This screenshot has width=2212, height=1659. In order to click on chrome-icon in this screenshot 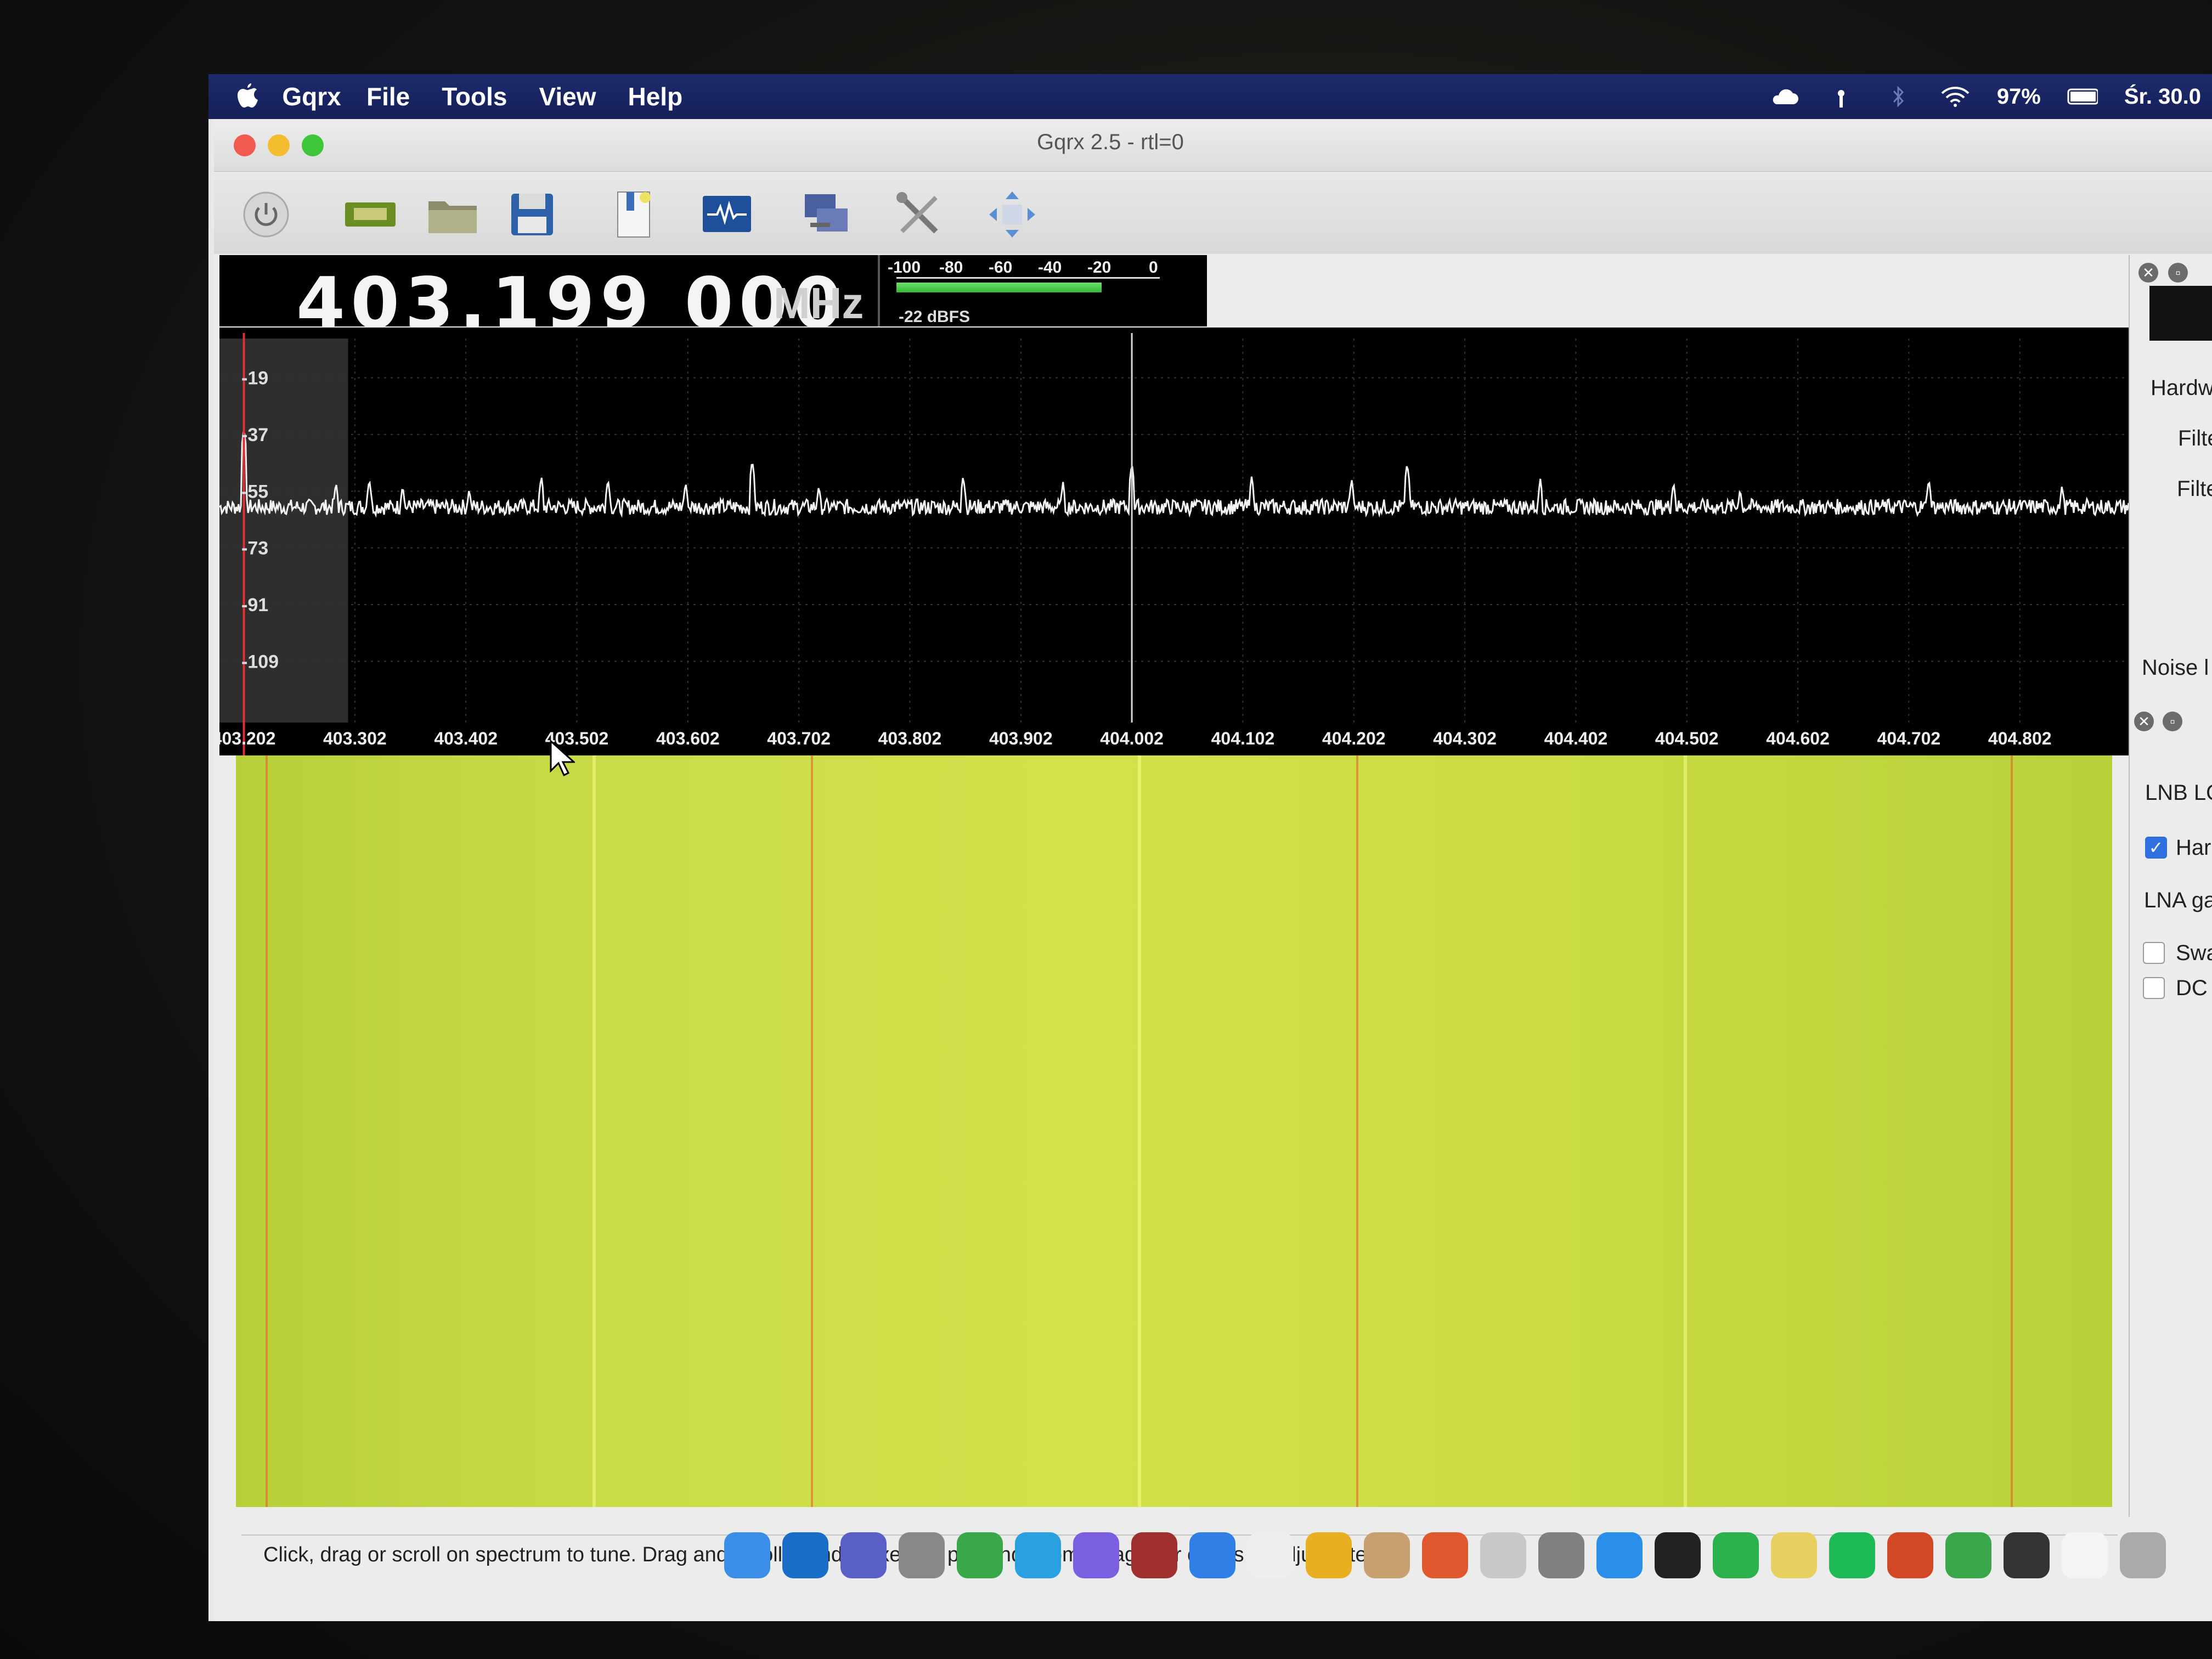, I will do `click(1329, 1555)`.